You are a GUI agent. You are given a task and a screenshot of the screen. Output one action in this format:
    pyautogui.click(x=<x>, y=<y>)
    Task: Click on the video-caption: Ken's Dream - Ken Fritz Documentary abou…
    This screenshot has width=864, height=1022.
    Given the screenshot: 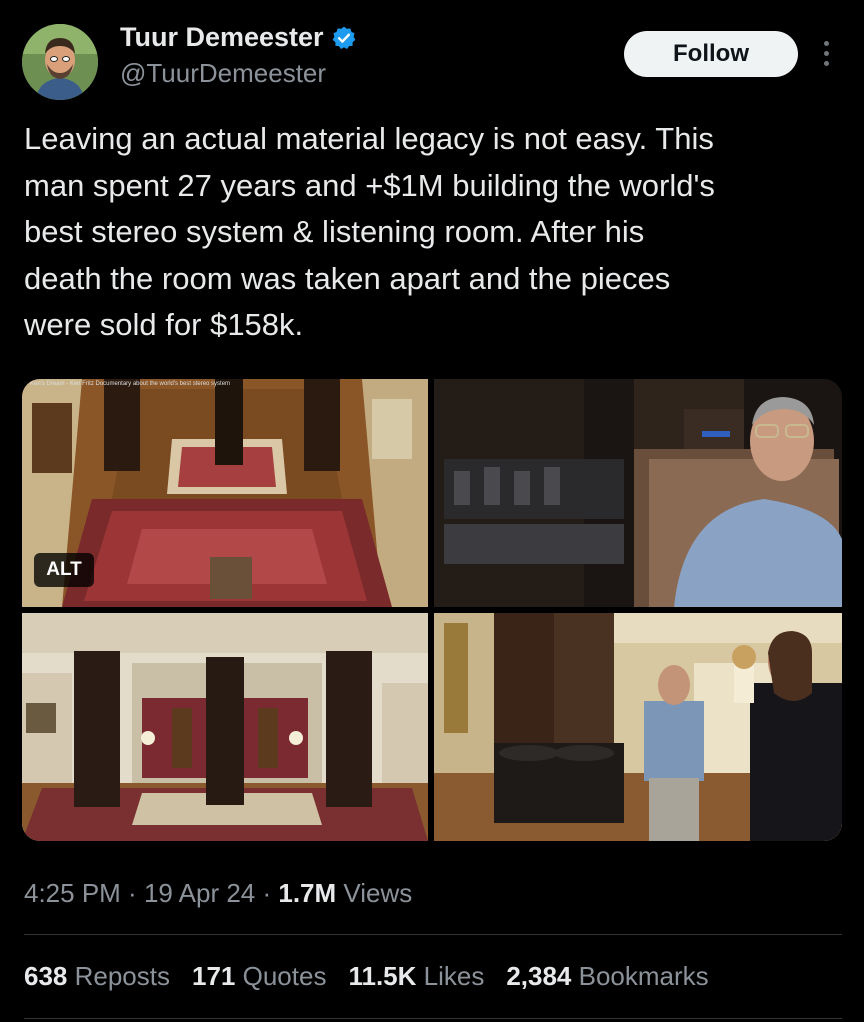 What is the action you would take?
    pyautogui.click(x=130, y=384)
    